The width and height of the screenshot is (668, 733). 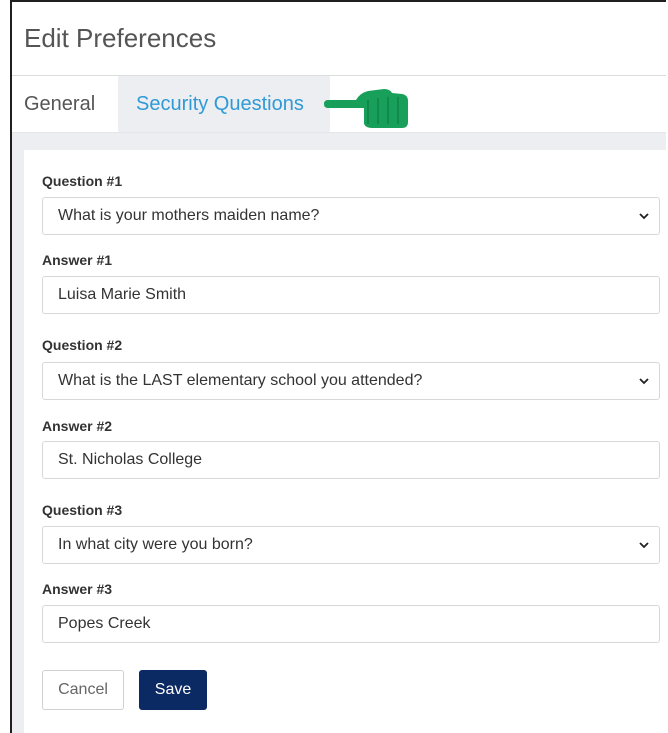 What do you see at coordinates (83, 690) in the screenshot?
I see `cancel-button: Cancel` at bounding box center [83, 690].